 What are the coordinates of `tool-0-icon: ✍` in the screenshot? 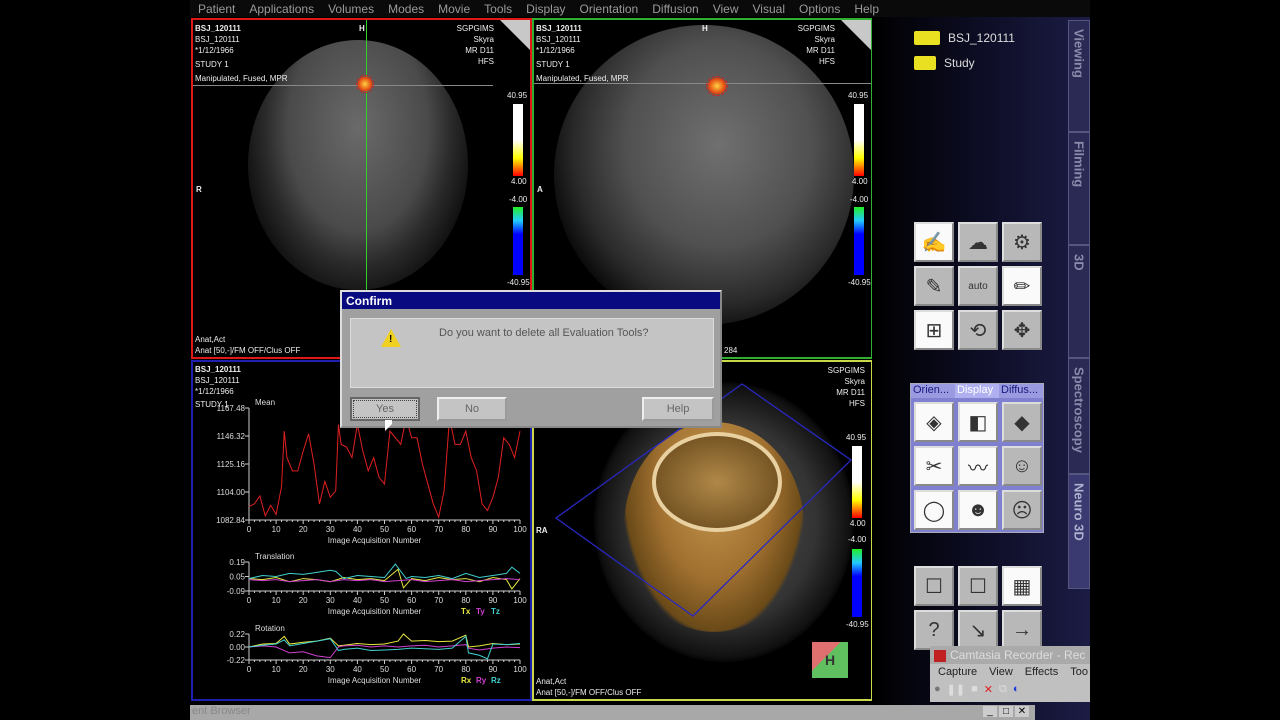 It's located at (934, 242).